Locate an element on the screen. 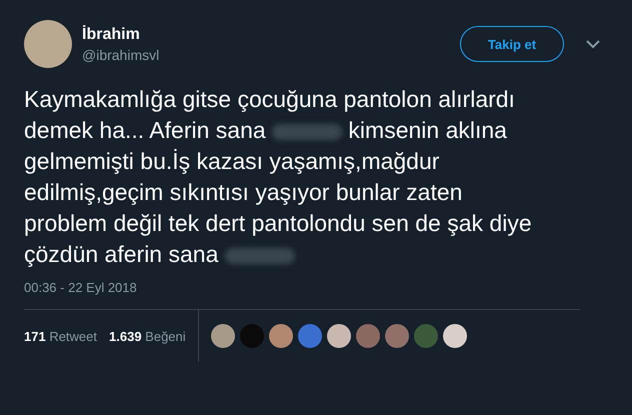  follow-button: Takip et is located at coordinates (512, 44).